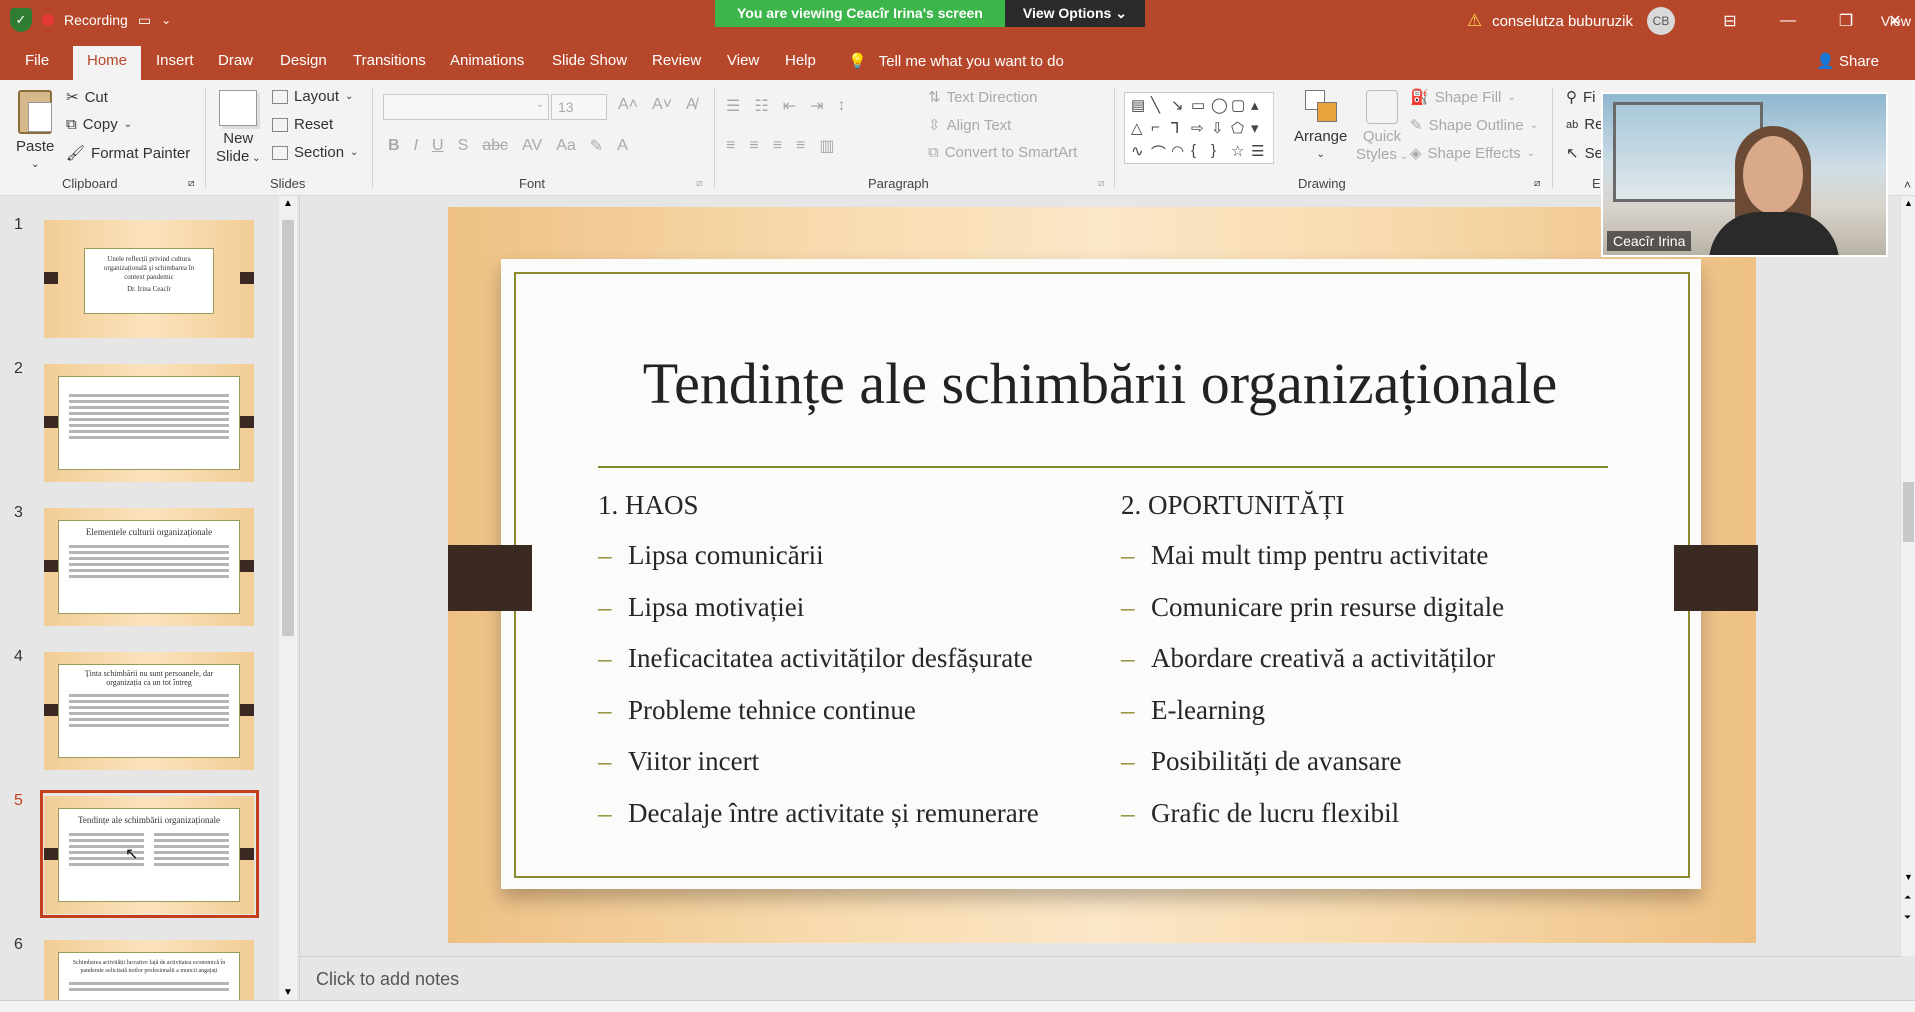 The height and width of the screenshot is (1012, 1915). Describe the element at coordinates (96, 20) in the screenshot. I see `recording-label: Recording` at that location.